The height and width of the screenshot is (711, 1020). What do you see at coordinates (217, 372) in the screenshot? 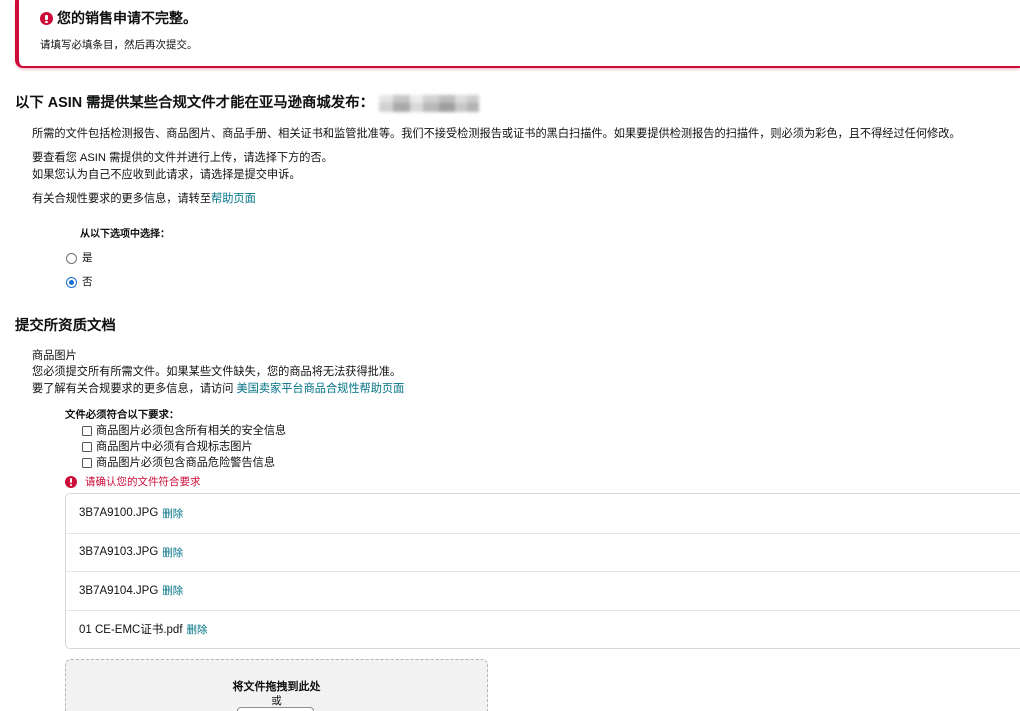
I see `documents-note: 您必须提交所有所需文件。如果某些文件缺失，您的商品将无法获得批准。` at bounding box center [217, 372].